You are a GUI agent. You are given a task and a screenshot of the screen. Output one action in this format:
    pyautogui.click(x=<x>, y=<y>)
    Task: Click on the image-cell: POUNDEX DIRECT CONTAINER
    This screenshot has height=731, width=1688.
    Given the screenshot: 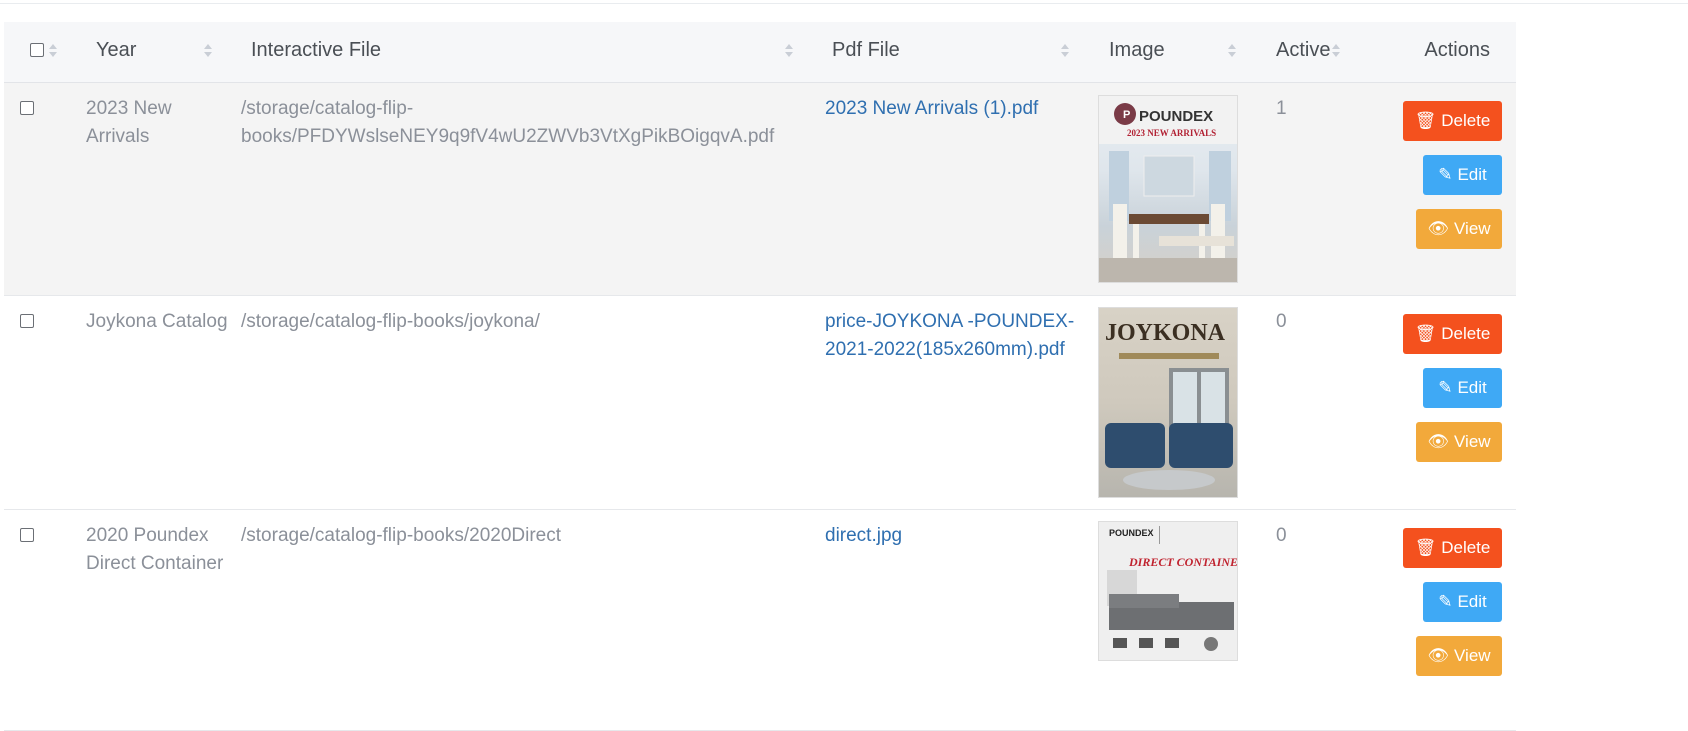 What is the action you would take?
    pyautogui.click(x=1182, y=620)
    